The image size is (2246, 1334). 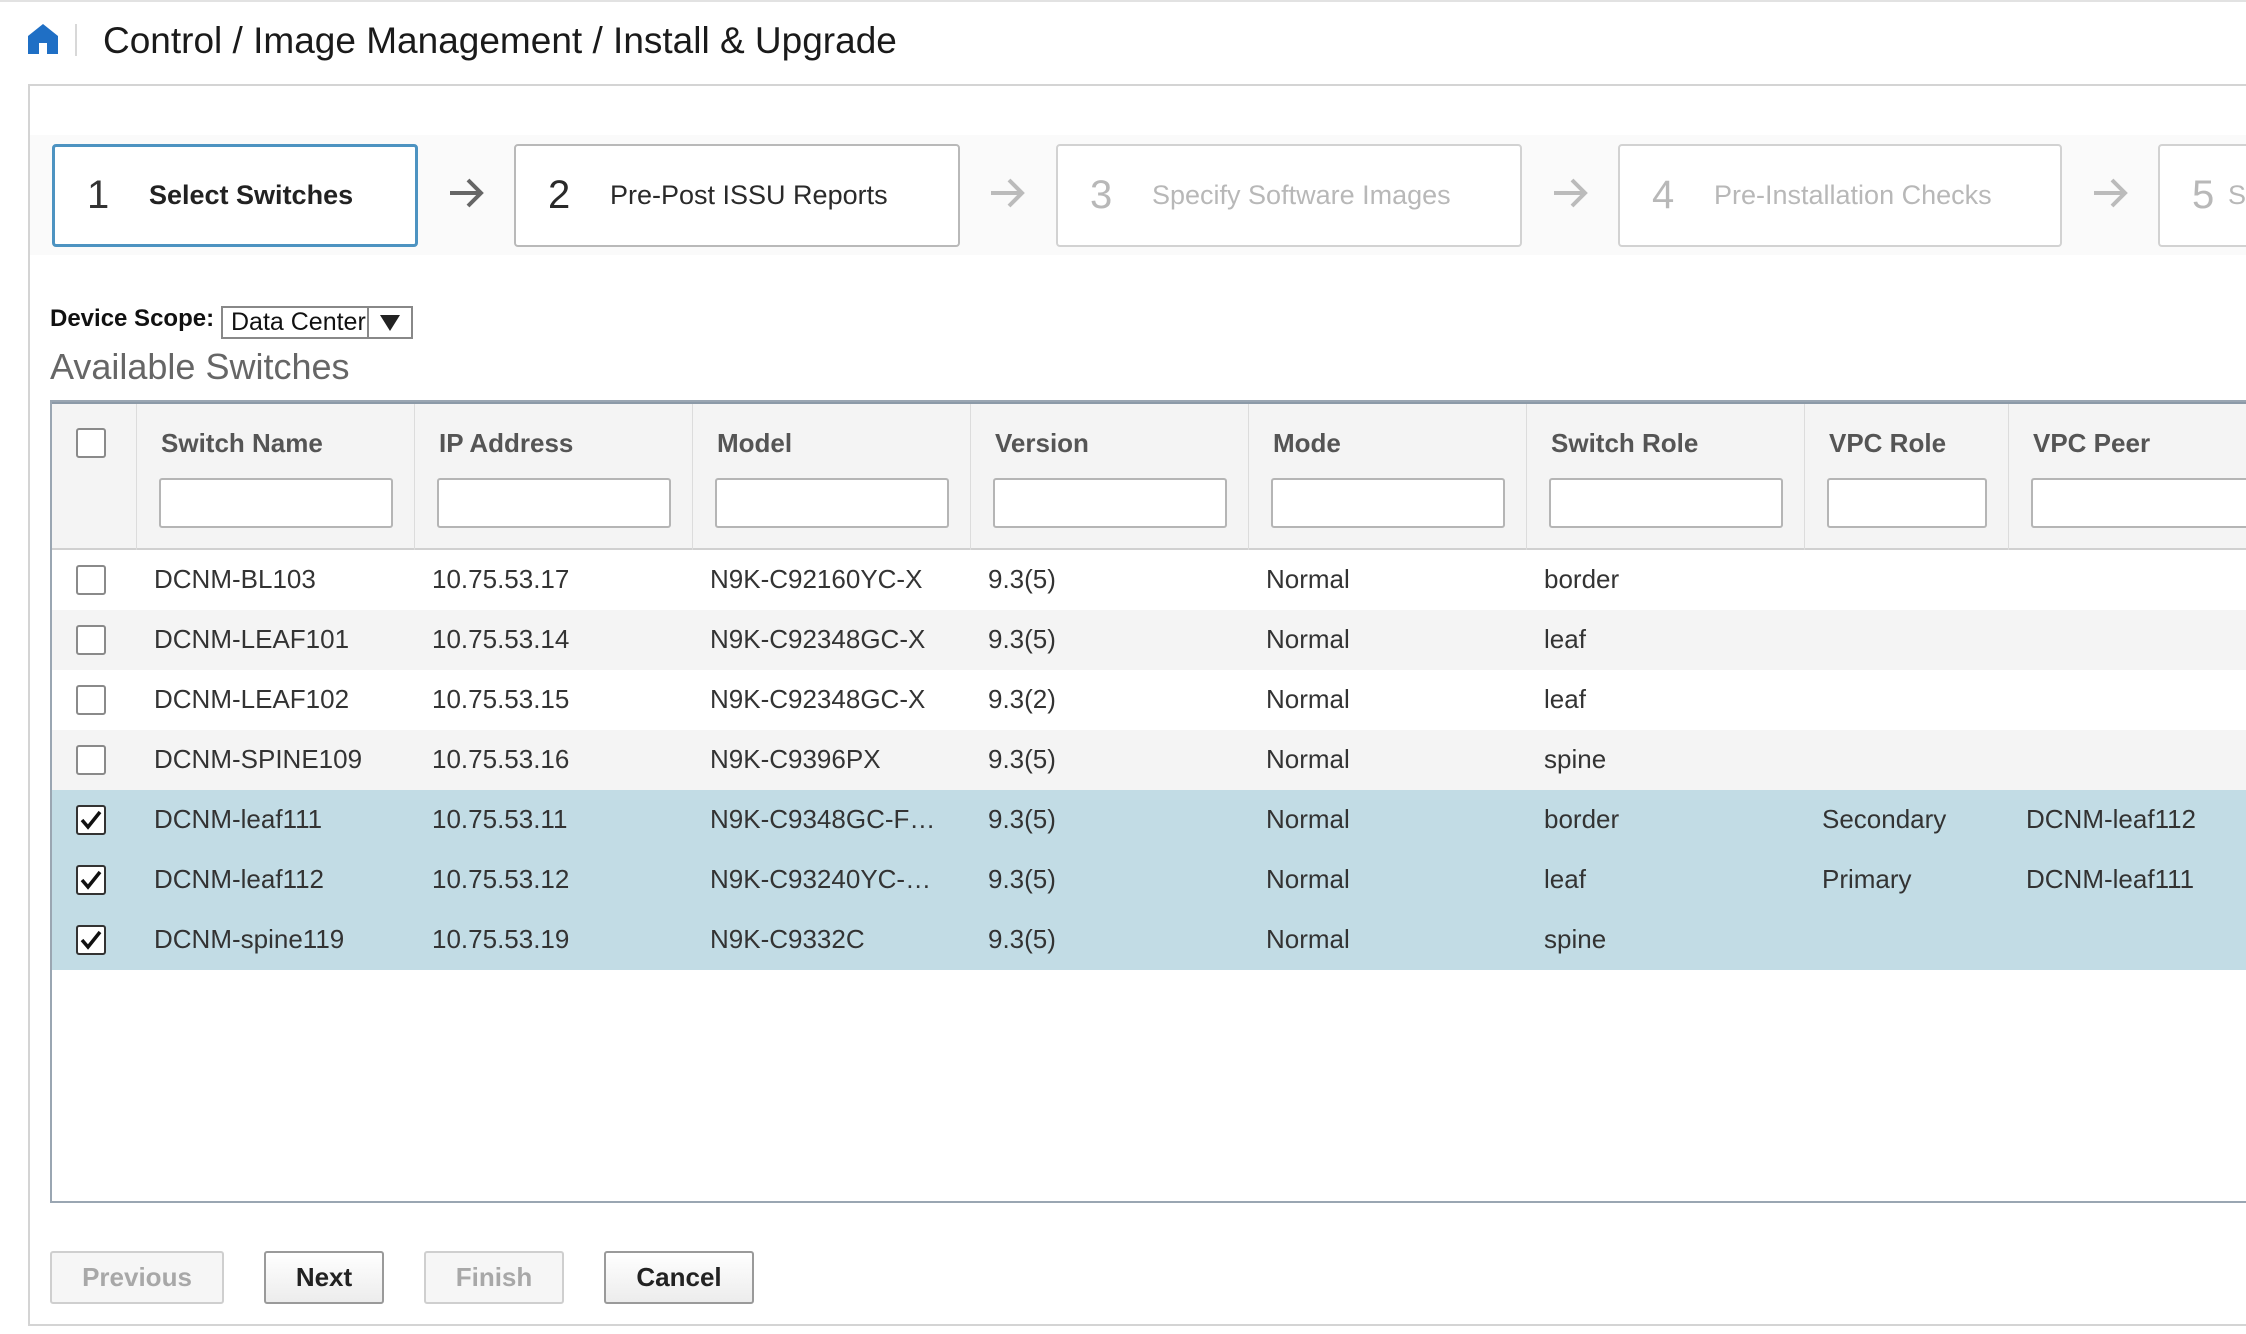 What do you see at coordinates (1307, 443) in the screenshot?
I see `column-title: Mode` at bounding box center [1307, 443].